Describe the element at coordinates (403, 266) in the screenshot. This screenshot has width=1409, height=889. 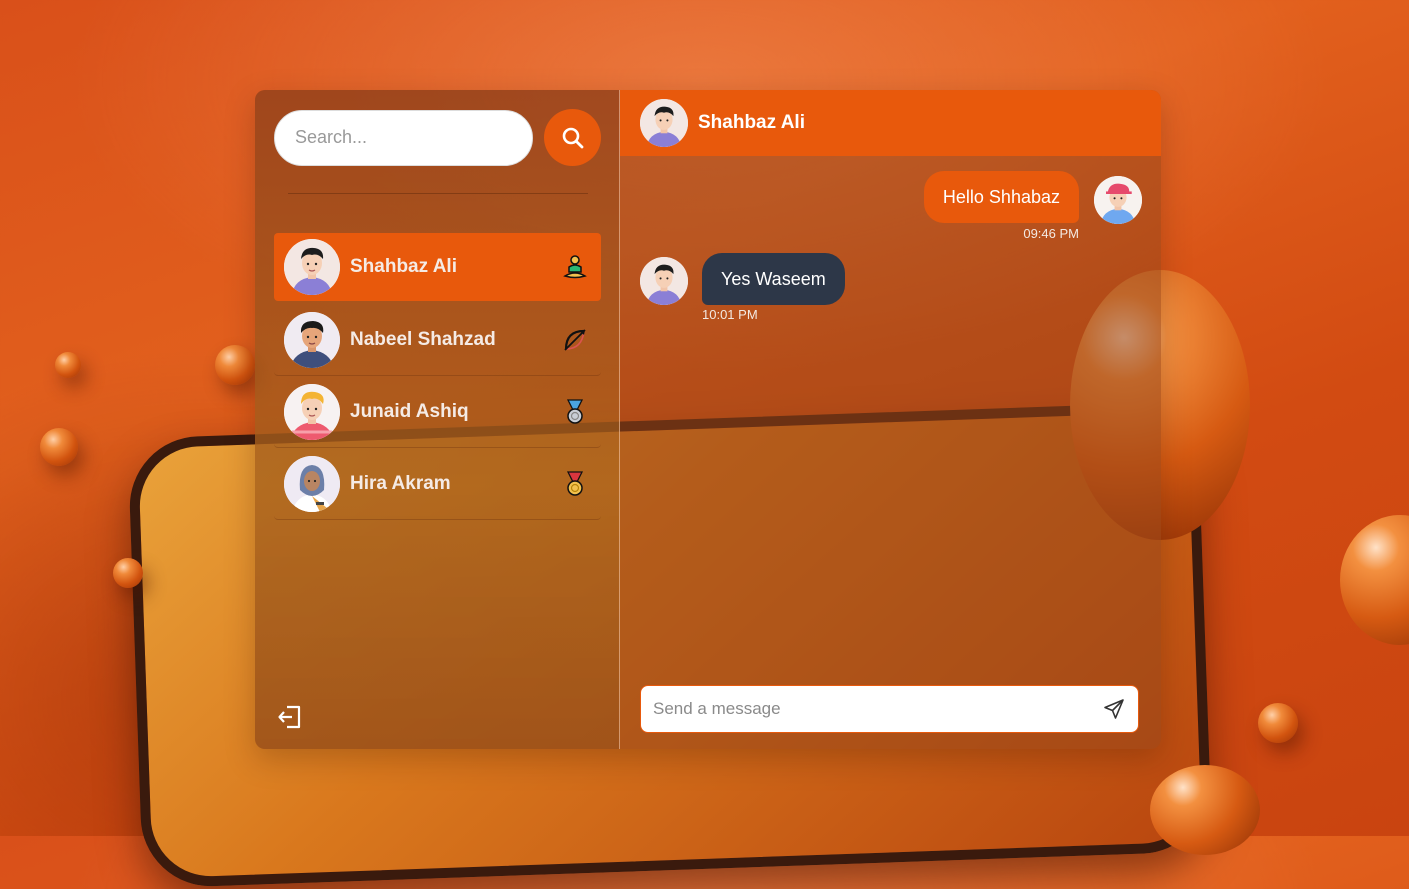
I see `contact-name: Shahbaz Ali` at that location.